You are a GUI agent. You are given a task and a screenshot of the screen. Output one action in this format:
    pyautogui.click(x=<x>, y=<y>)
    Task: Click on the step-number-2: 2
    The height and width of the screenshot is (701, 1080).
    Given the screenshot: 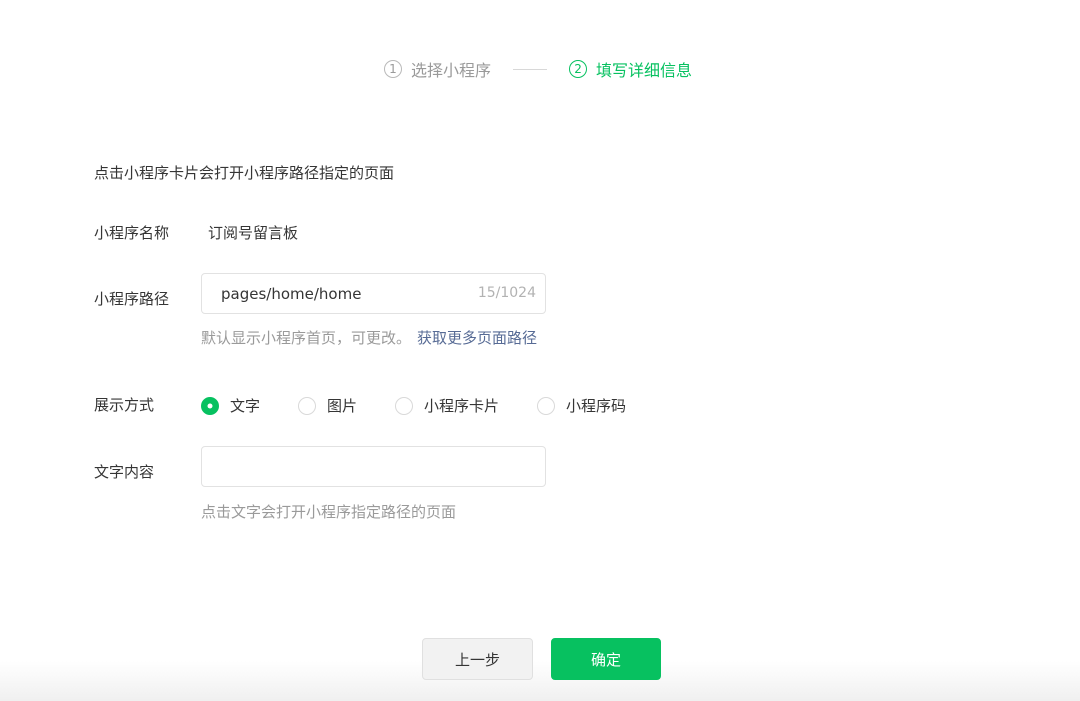 What is the action you would take?
    pyautogui.click(x=578, y=69)
    